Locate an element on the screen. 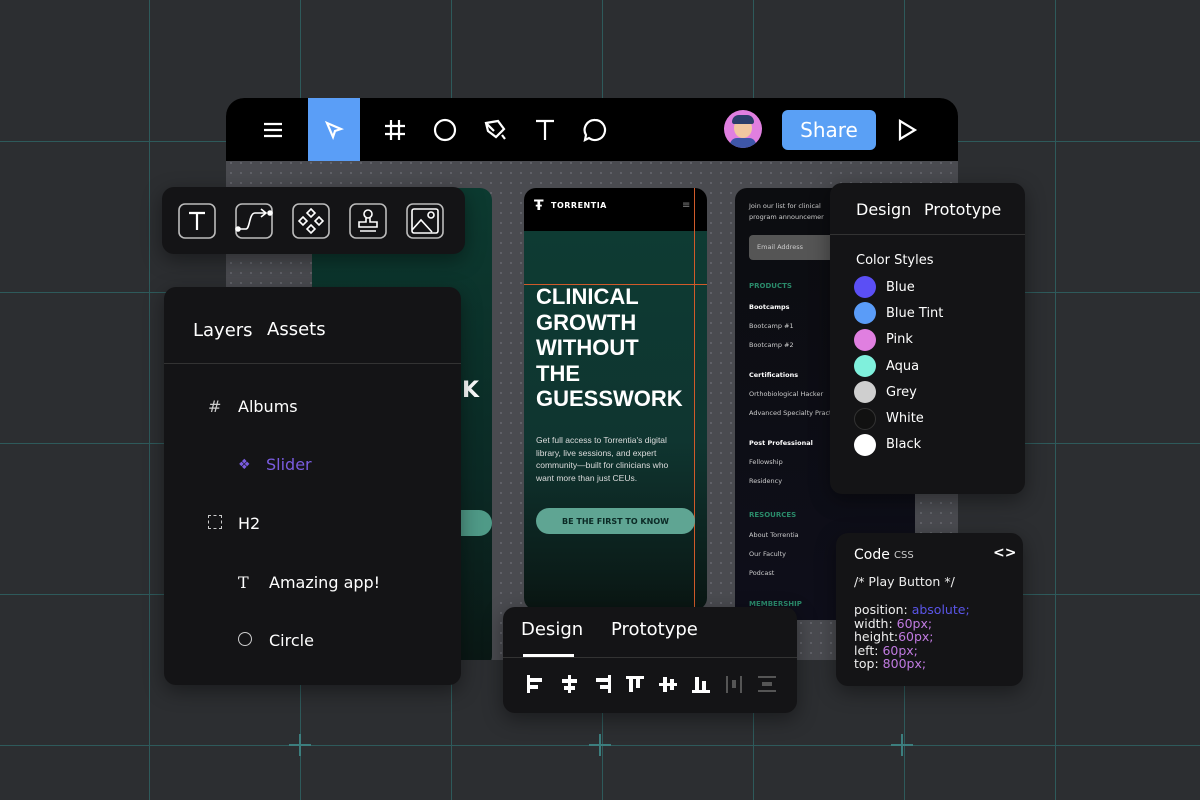  intro-text: Join our list for clinical is located at coordinates (785, 206).